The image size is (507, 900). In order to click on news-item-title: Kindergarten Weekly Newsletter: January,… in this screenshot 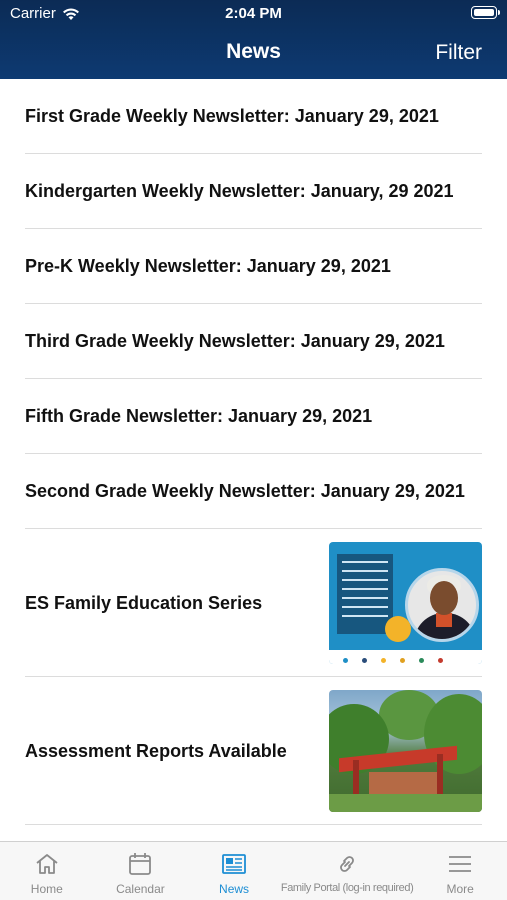, I will do `click(239, 191)`.